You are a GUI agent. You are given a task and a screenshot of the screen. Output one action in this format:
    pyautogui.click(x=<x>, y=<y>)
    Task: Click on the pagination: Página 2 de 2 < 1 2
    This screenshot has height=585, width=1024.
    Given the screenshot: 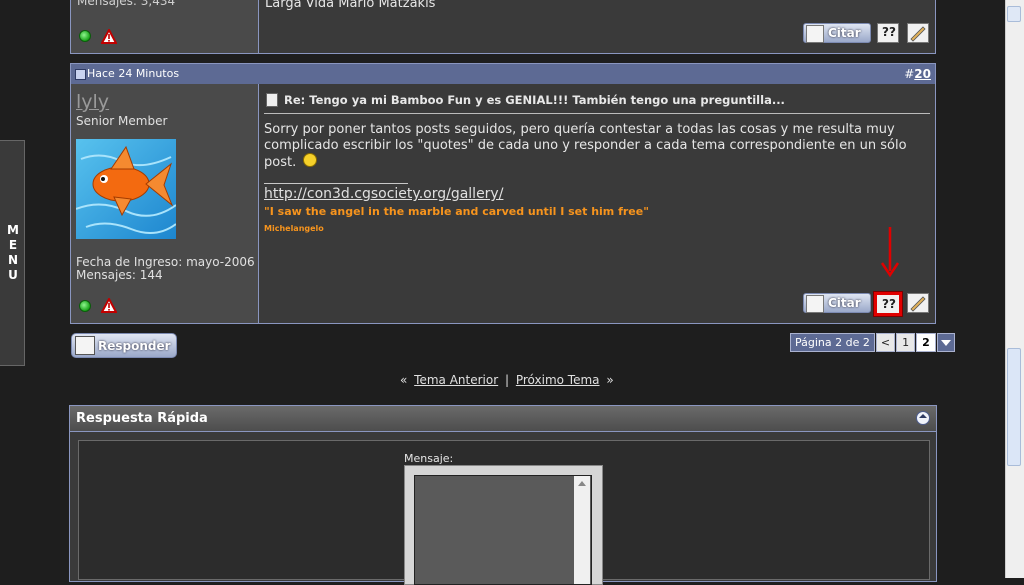 What is the action you would take?
    pyautogui.click(x=872, y=342)
    